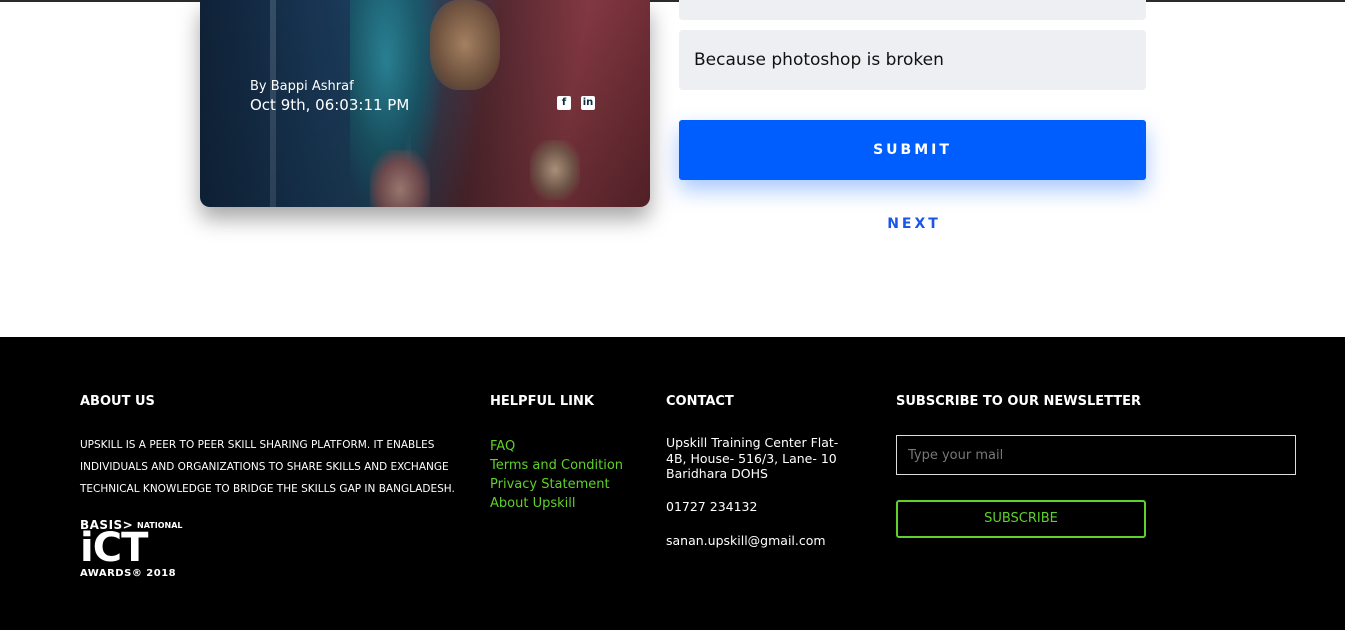 This screenshot has height=630, width=1345. What do you see at coordinates (700, 401) in the screenshot?
I see `contact-heading: CONTACT` at bounding box center [700, 401].